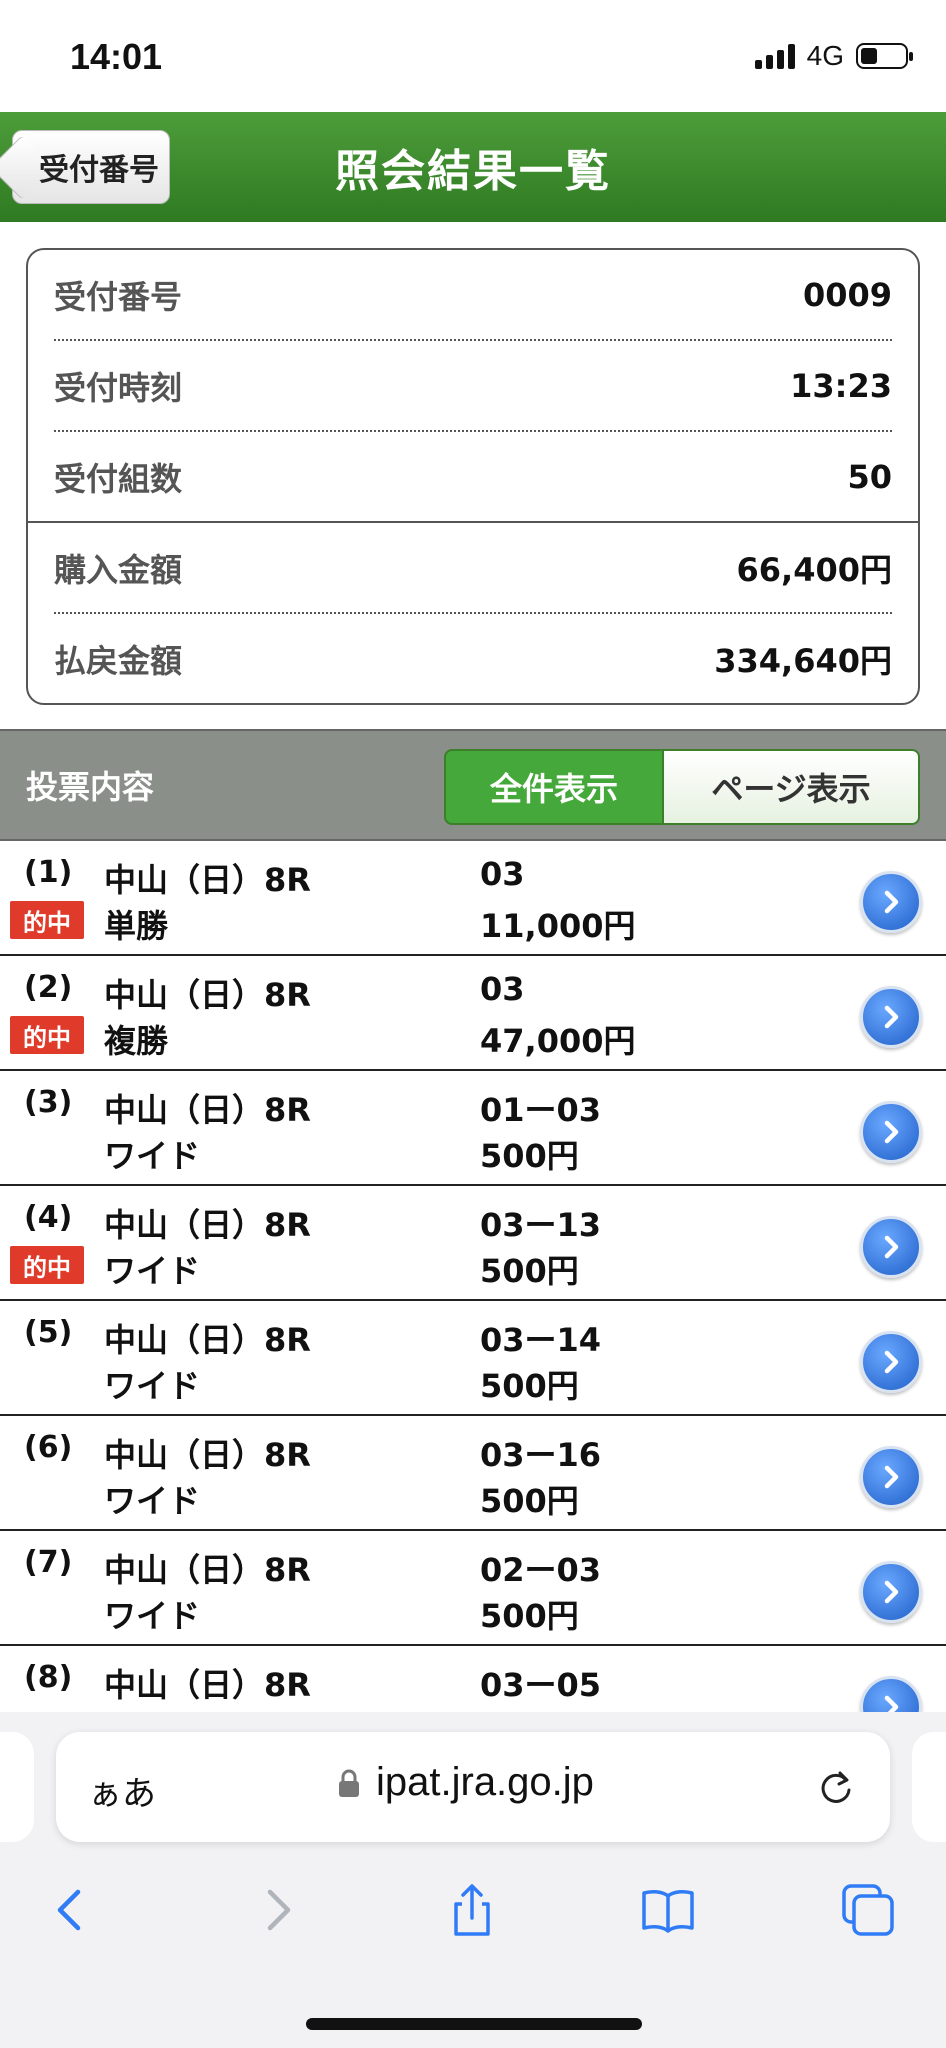  Describe the element at coordinates (48, 1102) in the screenshot. I see `bet-index: (3)` at that location.